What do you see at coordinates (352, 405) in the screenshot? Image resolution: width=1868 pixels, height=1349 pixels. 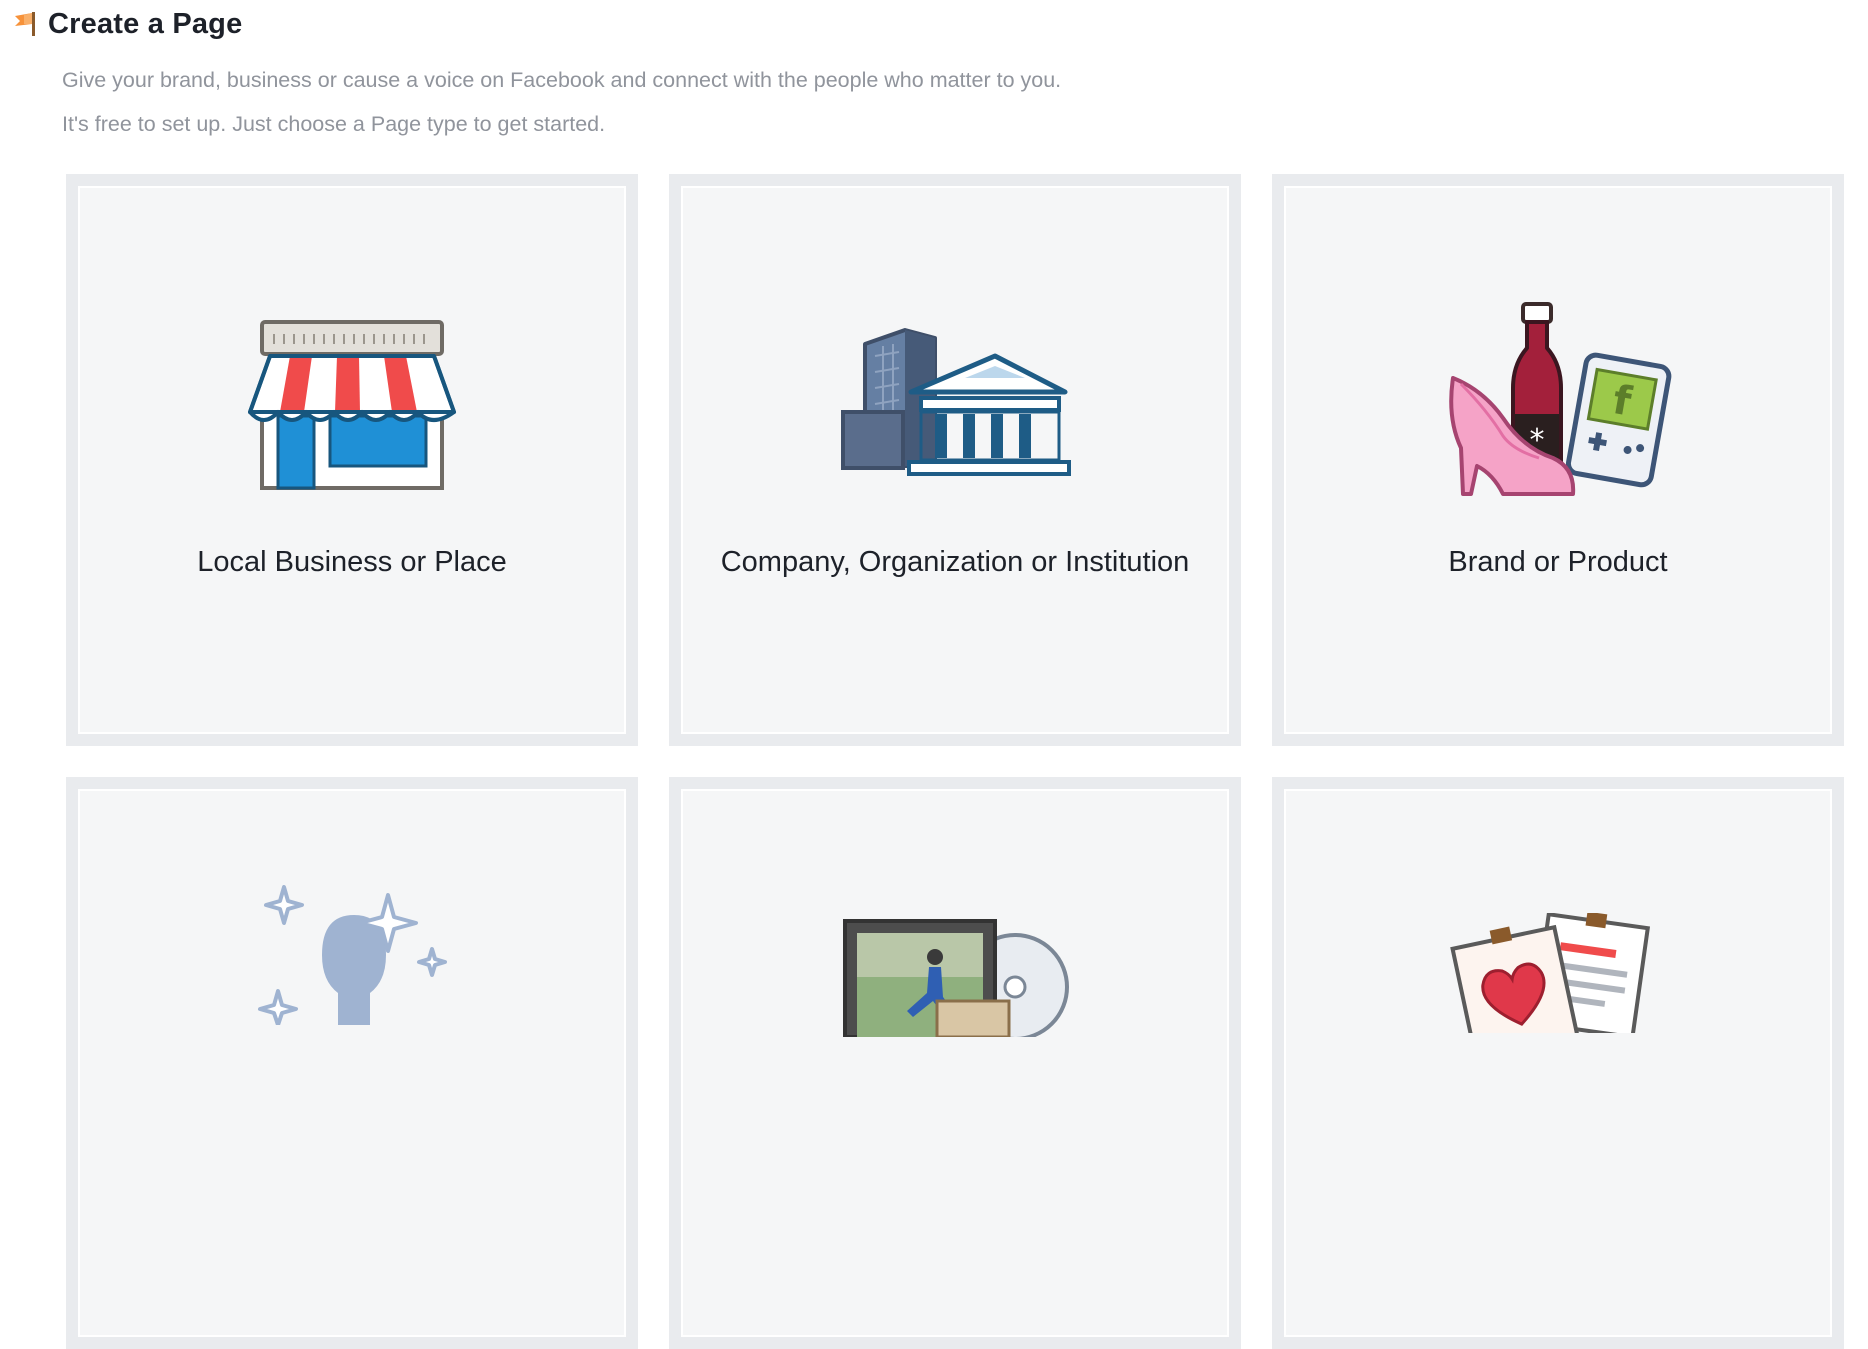 I see `storefront-icon` at bounding box center [352, 405].